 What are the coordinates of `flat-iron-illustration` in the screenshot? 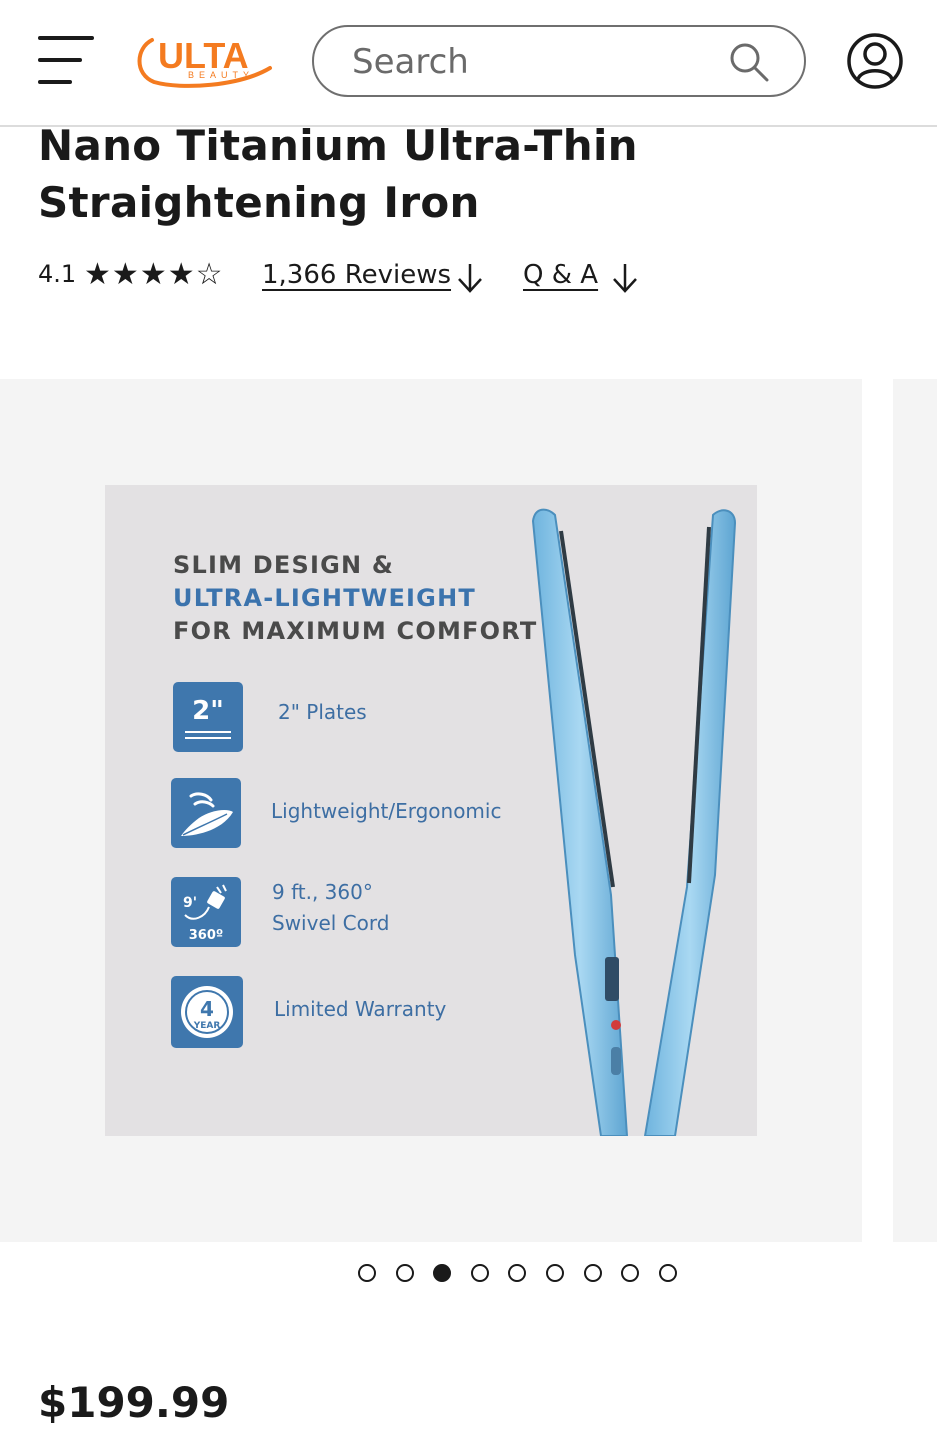 It's located at (634, 822).